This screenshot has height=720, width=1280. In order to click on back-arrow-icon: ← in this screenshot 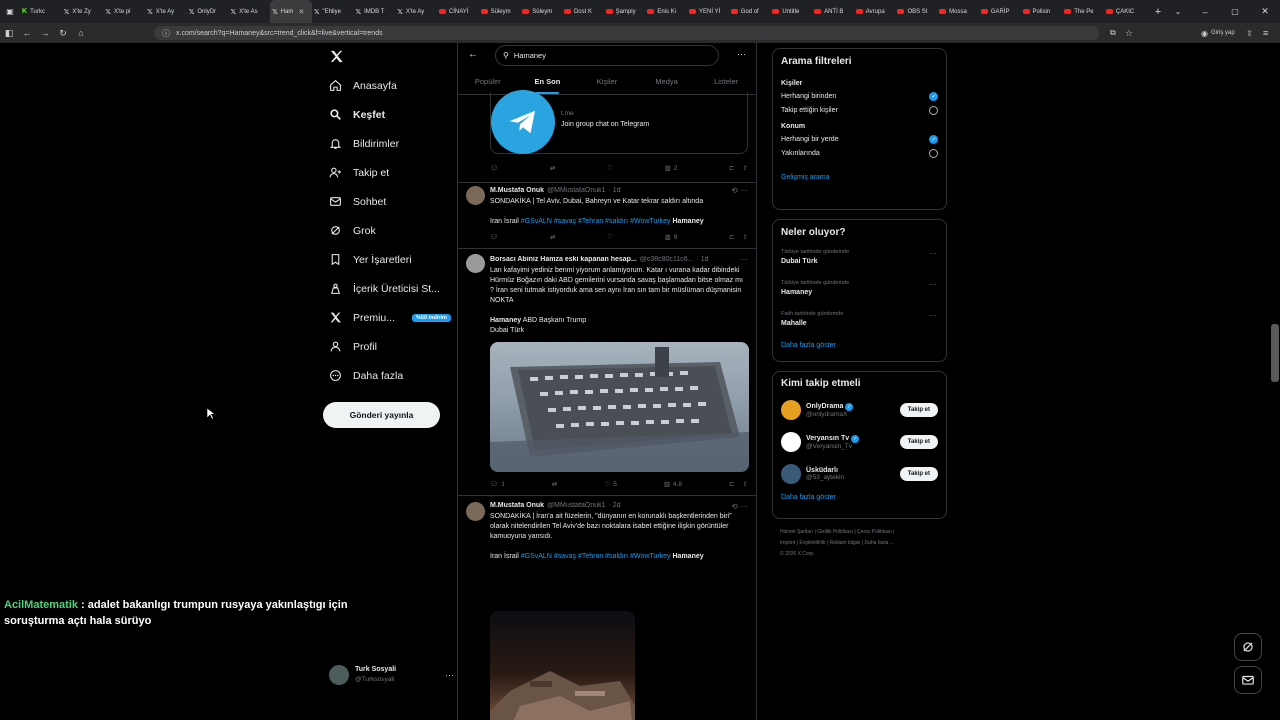, I will do `click(473, 54)`.